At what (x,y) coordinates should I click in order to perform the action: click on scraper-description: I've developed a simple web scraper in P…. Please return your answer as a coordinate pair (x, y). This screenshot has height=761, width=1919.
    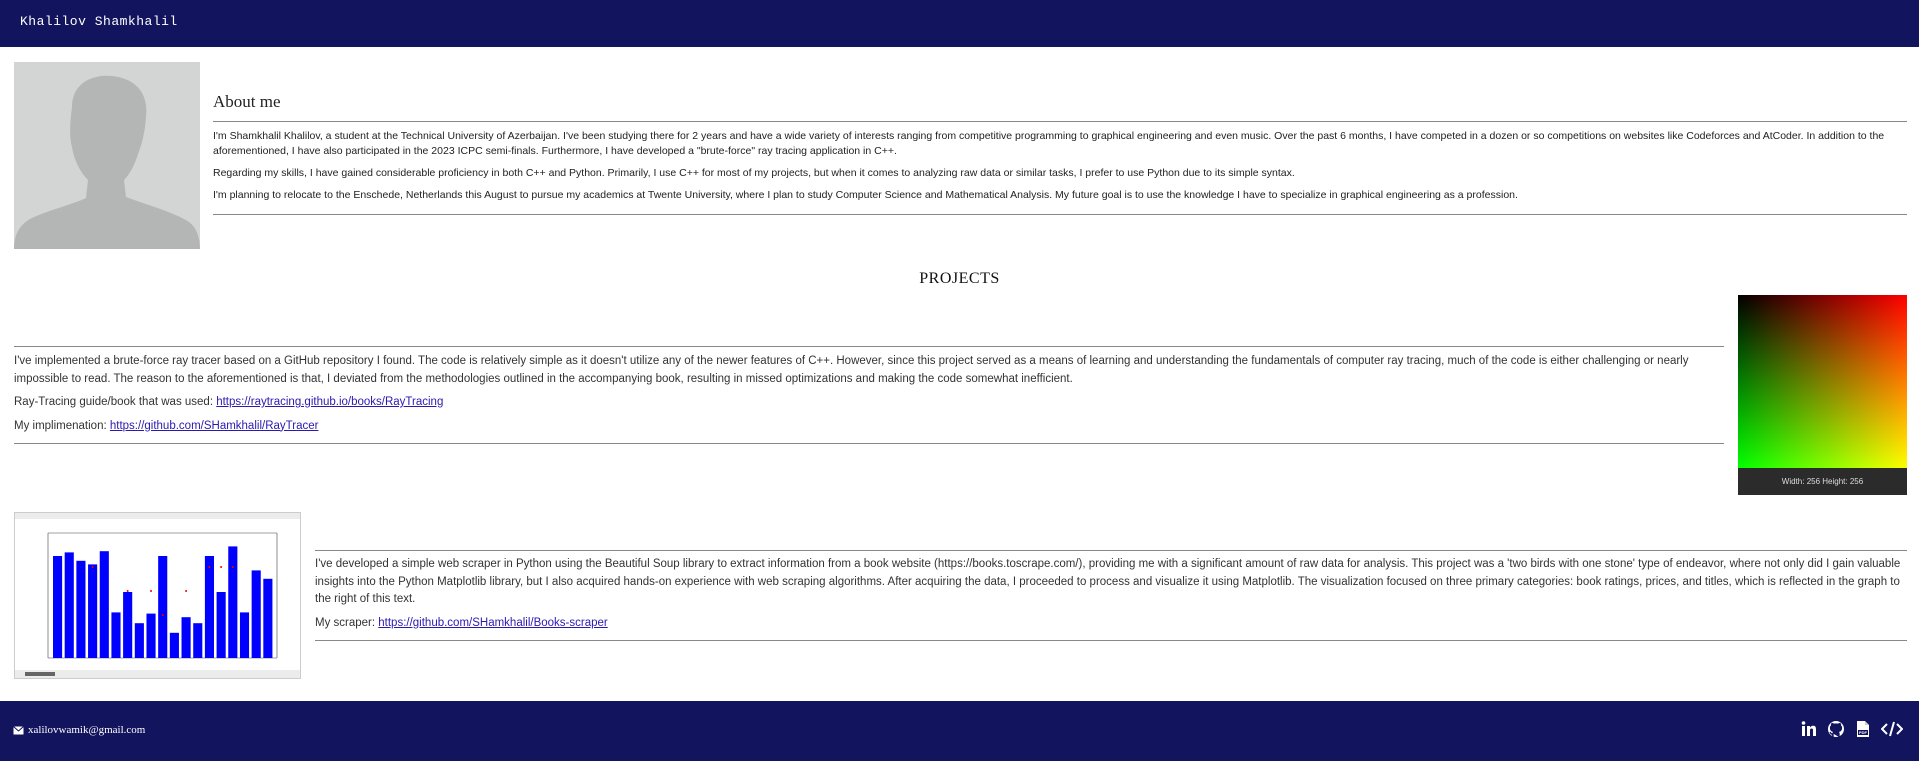
    Looking at the image, I should click on (1108, 581).